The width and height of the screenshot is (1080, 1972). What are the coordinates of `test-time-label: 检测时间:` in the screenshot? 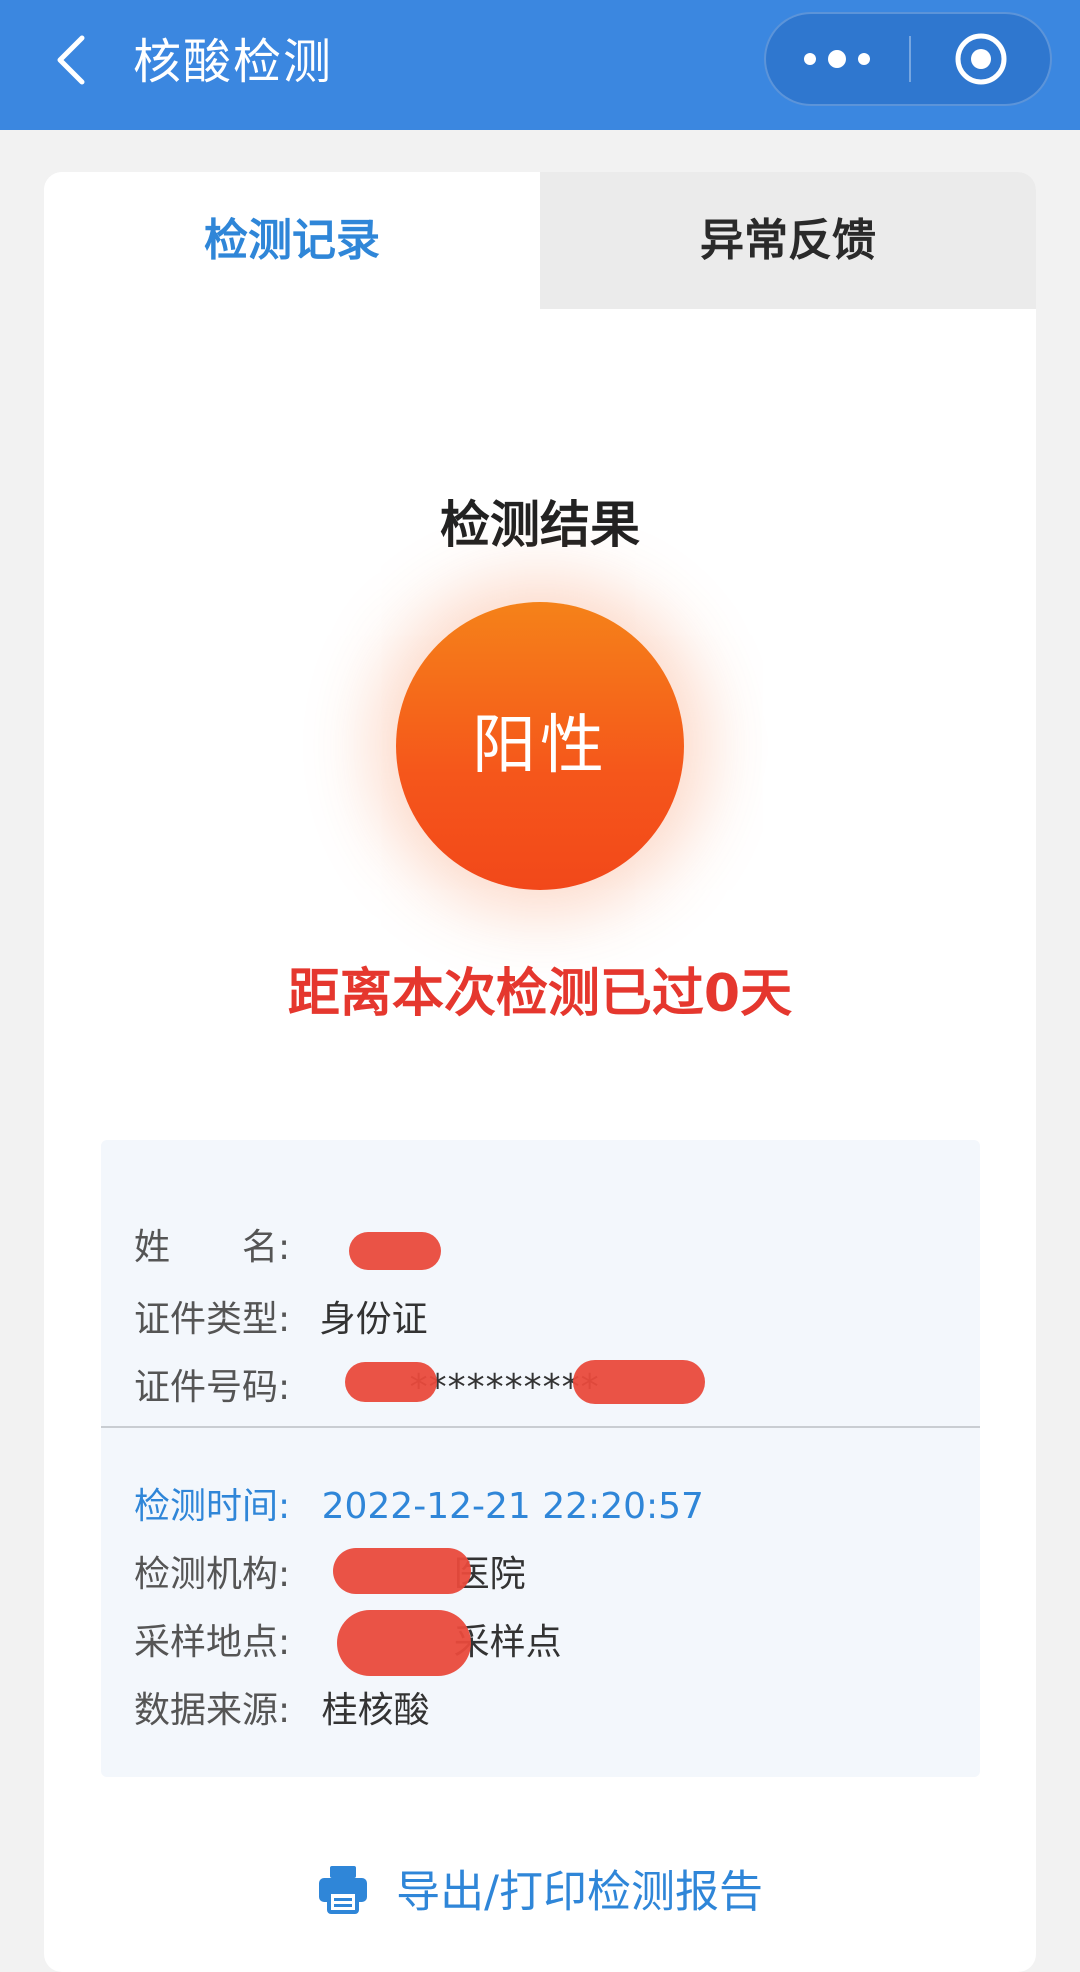 It's located at (212, 1506).